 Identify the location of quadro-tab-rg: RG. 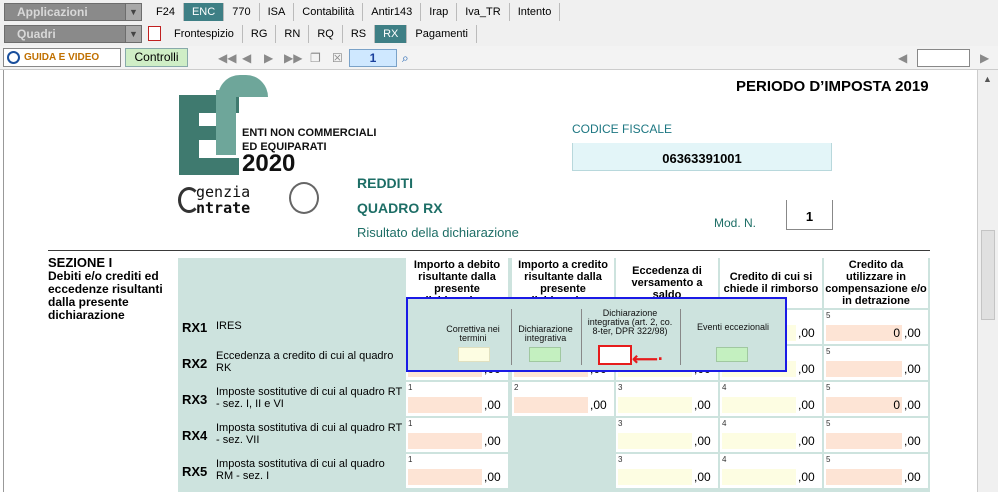
(260, 34).